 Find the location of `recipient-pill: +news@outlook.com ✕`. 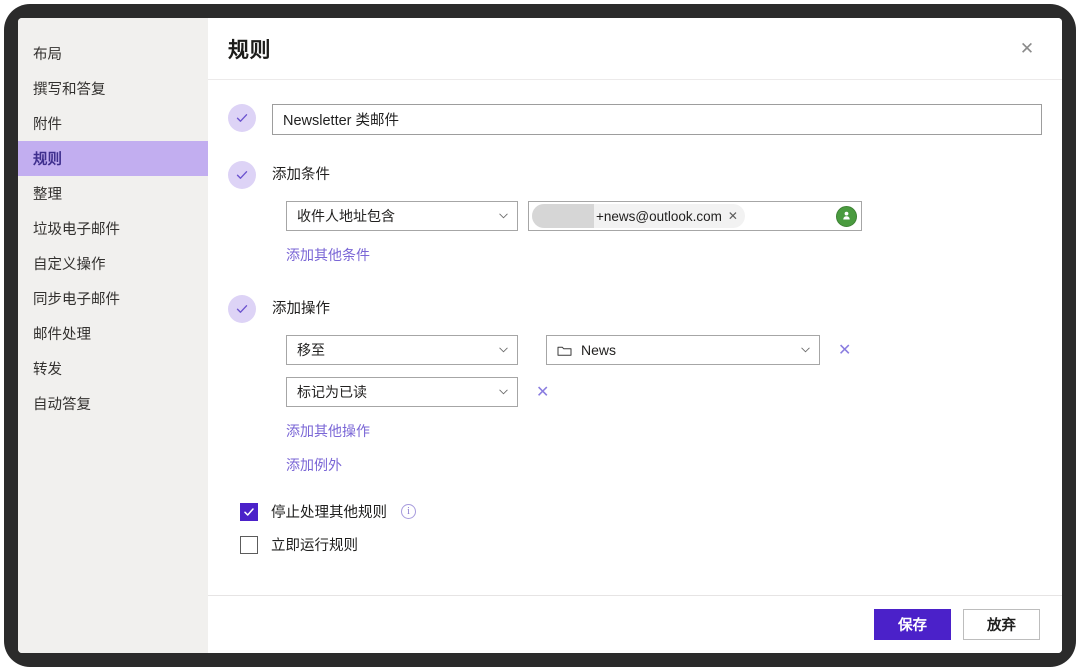

recipient-pill: +news@outlook.com ✕ is located at coordinates (638, 216).